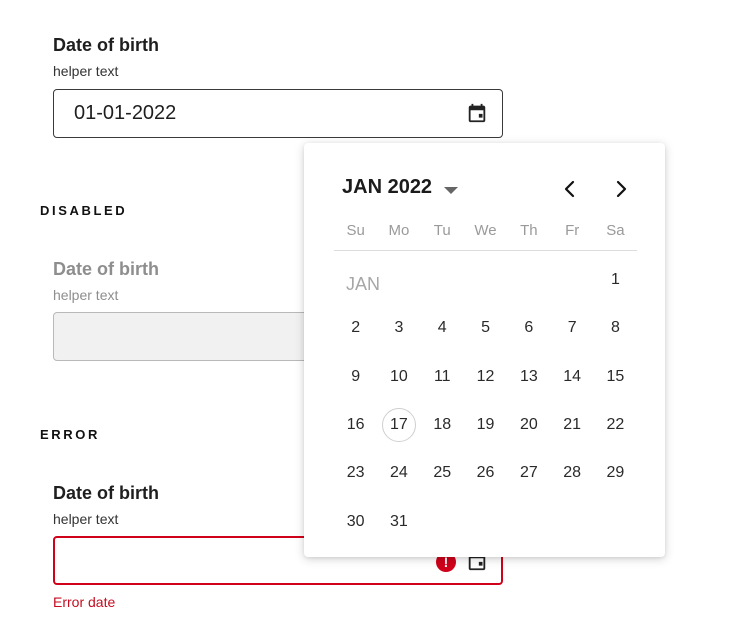  What do you see at coordinates (615, 230) in the screenshot?
I see `weekday-sa: Sa` at bounding box center [615, 230].